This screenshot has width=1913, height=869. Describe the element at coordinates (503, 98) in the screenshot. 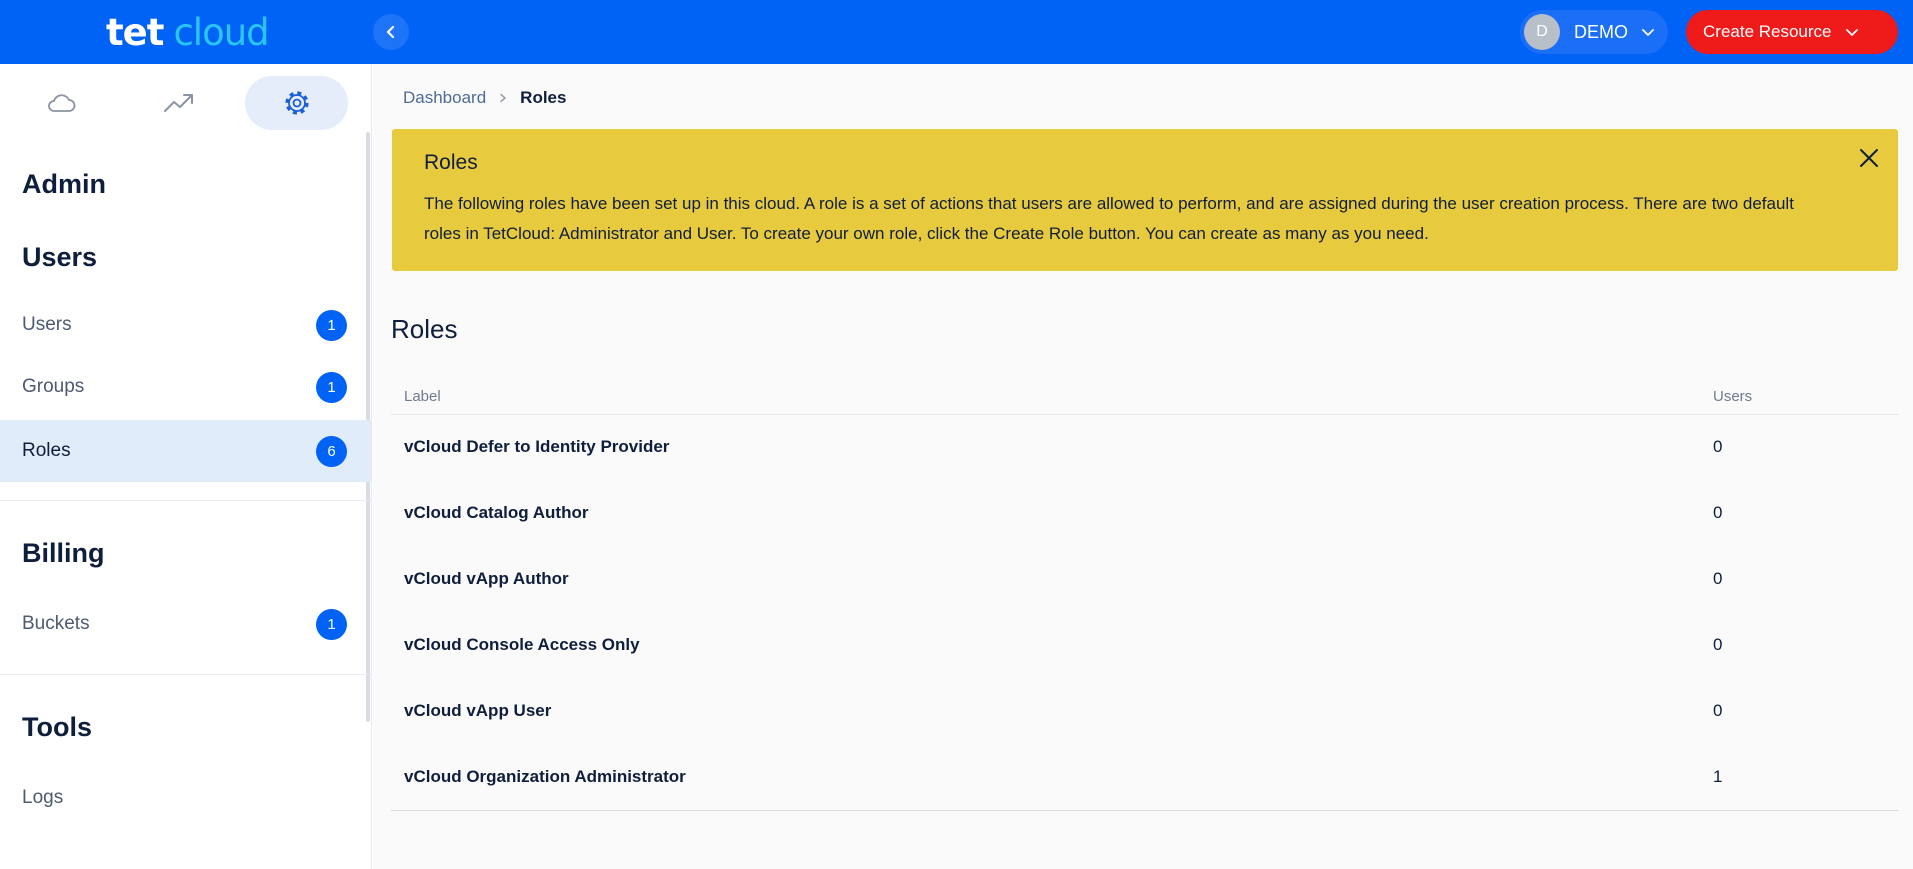

I see `chevron-right-icon` at that location.